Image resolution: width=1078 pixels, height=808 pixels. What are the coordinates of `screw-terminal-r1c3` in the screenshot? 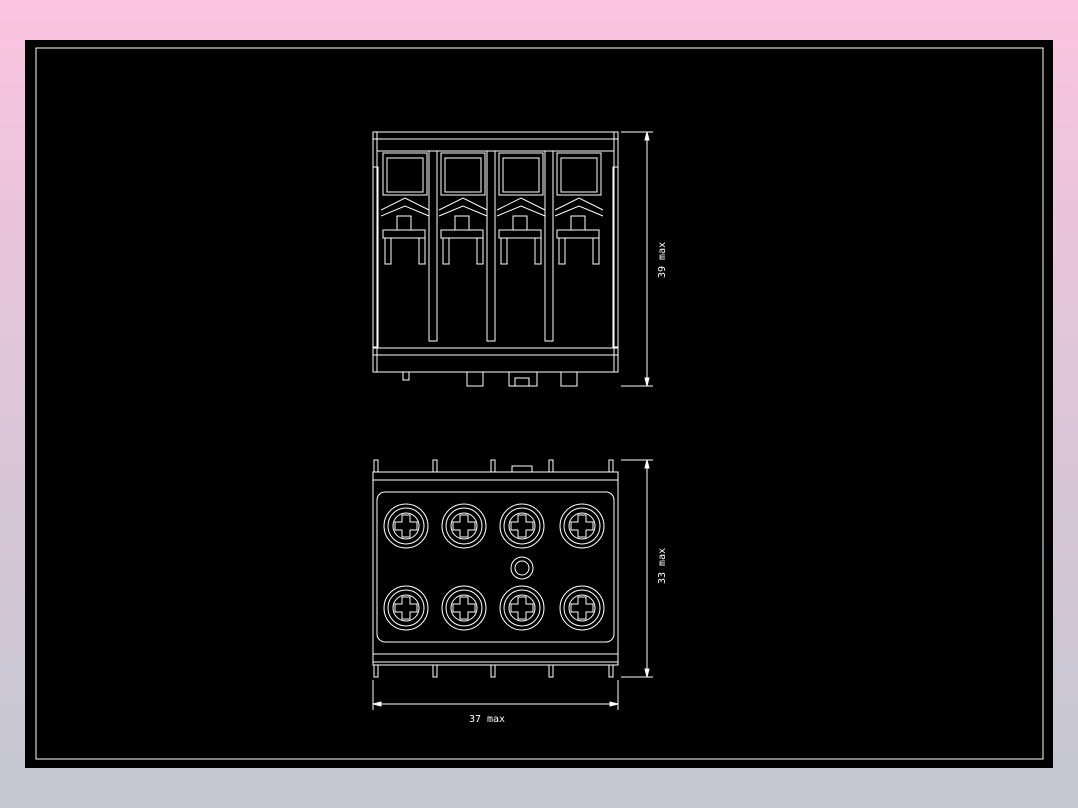 It's located at (522, 526).